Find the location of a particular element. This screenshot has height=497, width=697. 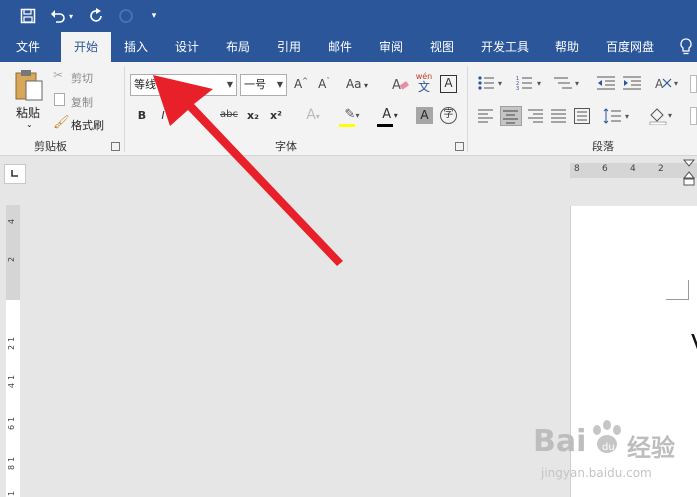

svg-text: 3 is located at coordinates (517, 88).